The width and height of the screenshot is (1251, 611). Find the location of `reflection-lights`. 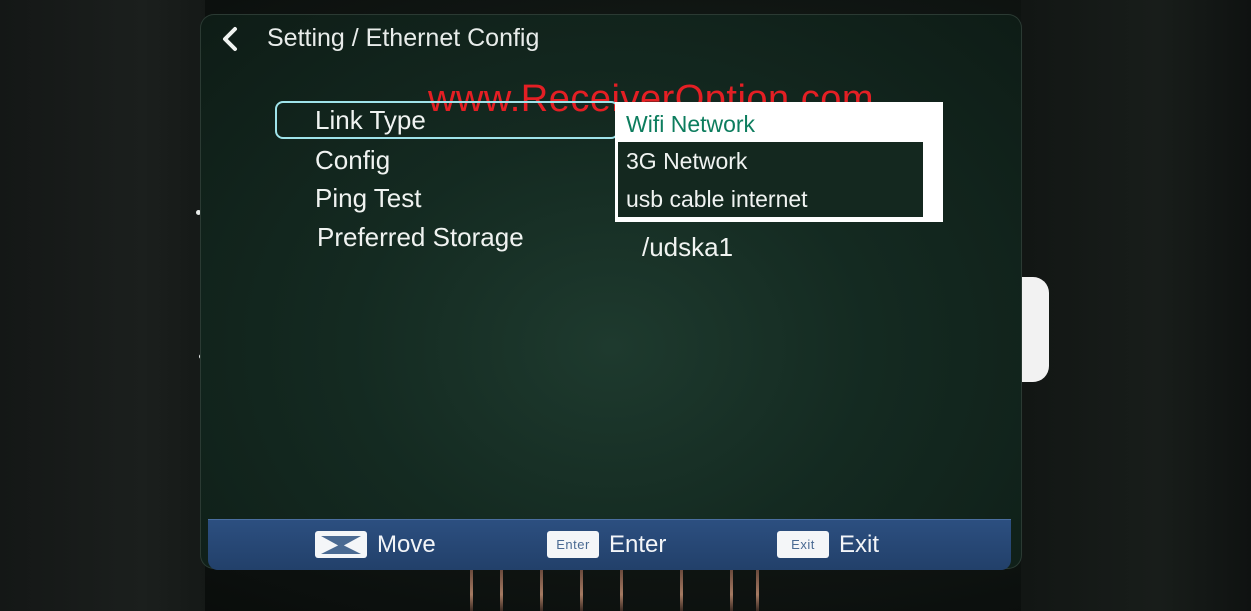

reflection-lights is located at coordinates (610, 590).